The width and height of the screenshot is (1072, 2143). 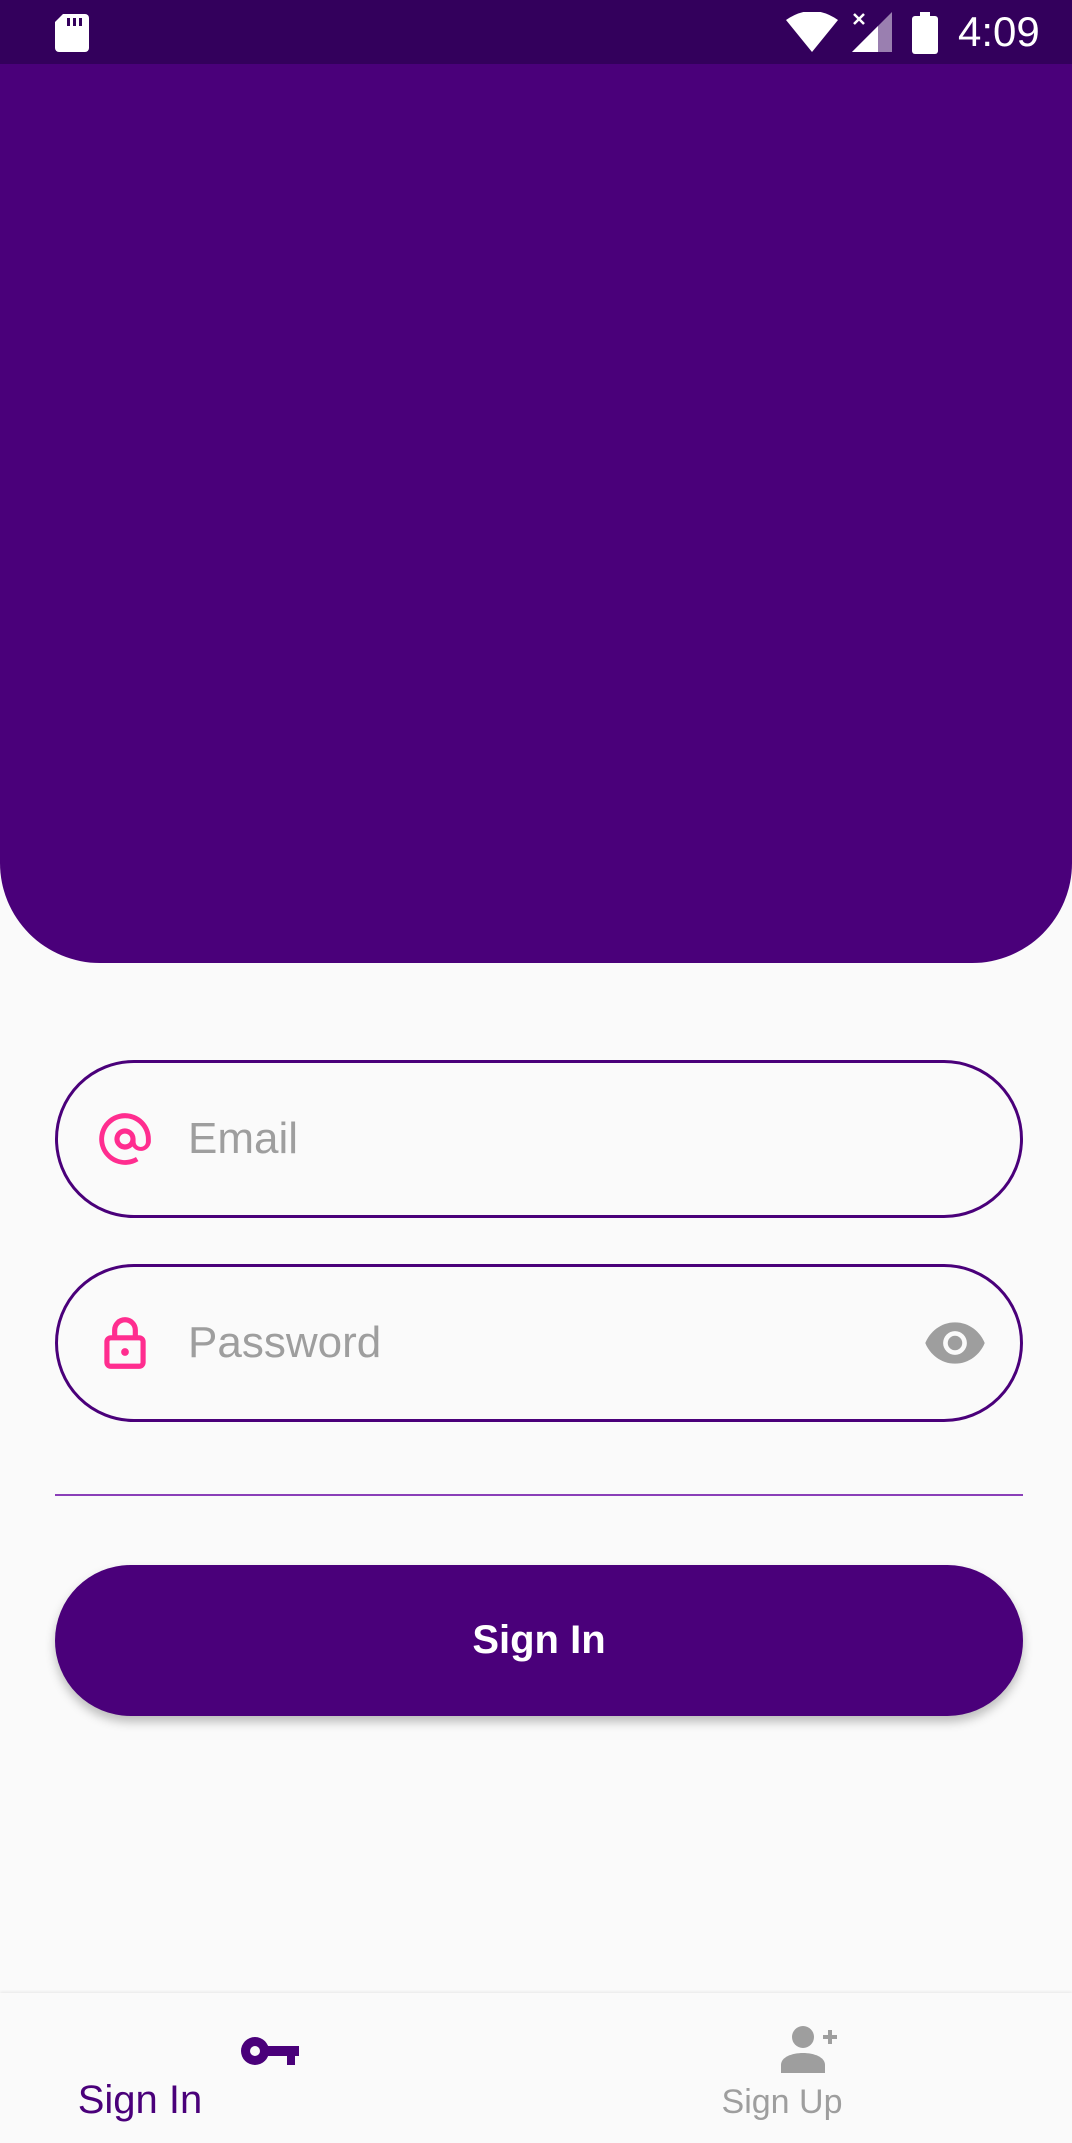 I want to click on status-bar: 4:09, so click(x=536, y=32).